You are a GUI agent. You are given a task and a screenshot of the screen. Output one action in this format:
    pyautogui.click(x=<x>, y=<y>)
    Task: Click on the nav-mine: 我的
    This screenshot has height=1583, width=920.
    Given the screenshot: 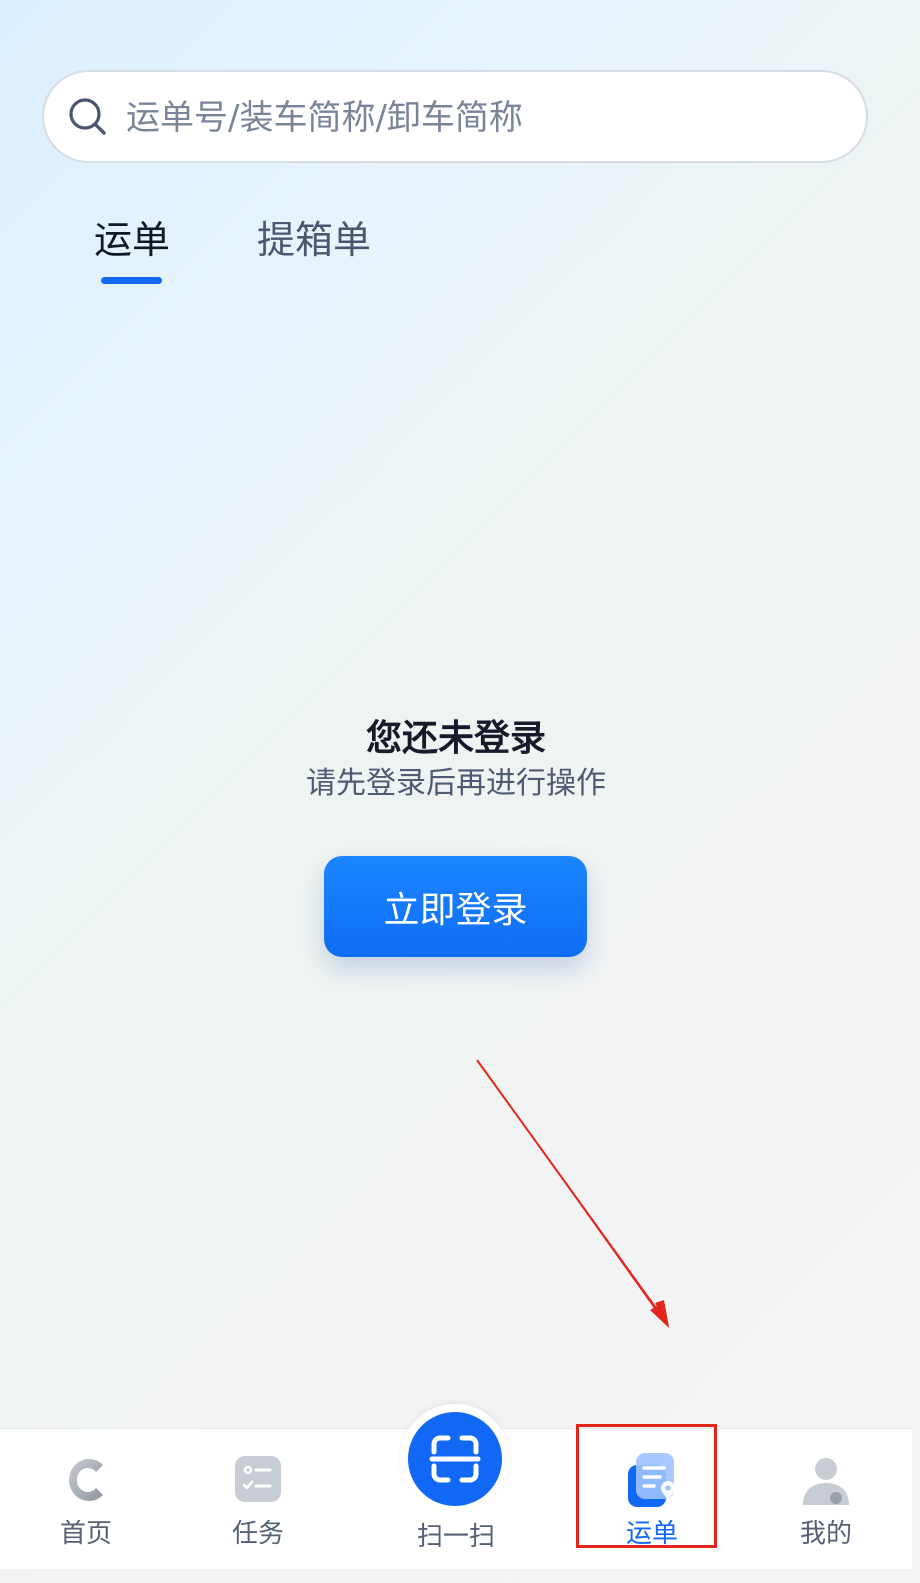 What is the action you would take?
    pyautogui.click(x=826, y=1499)
    